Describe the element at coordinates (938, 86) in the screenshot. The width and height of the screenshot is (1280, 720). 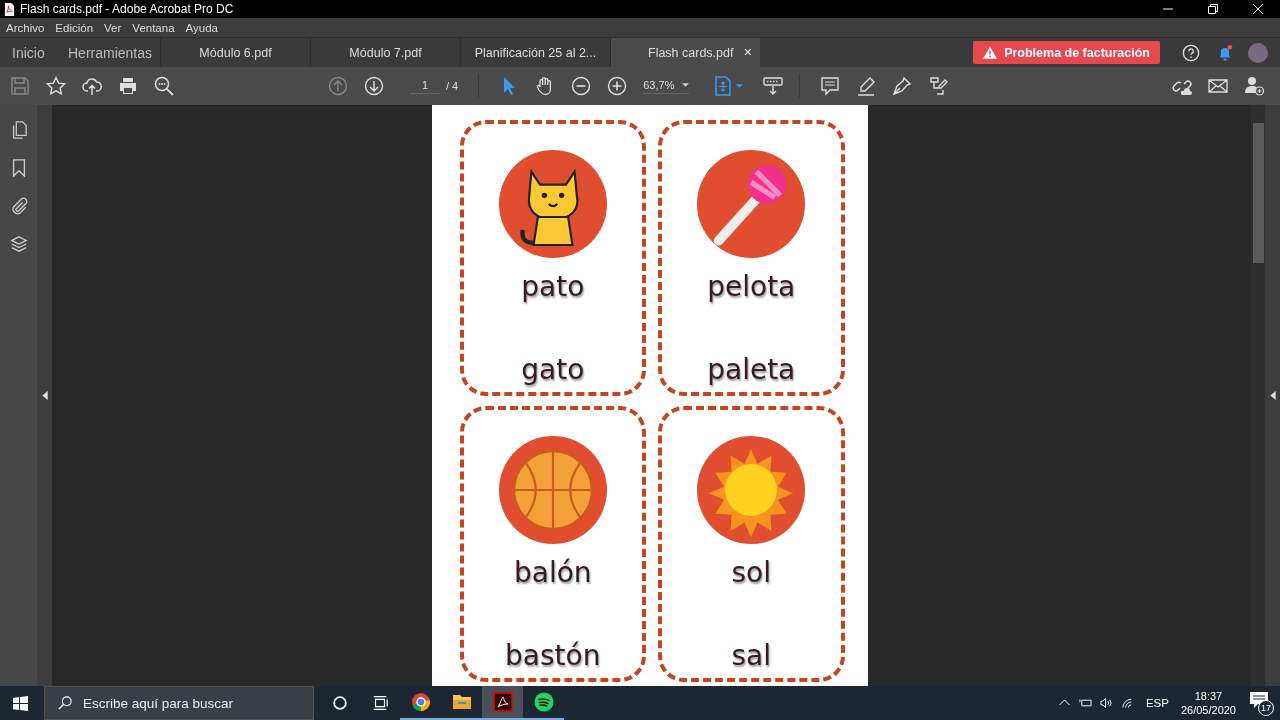
I see `edit-document-icon` at that location.